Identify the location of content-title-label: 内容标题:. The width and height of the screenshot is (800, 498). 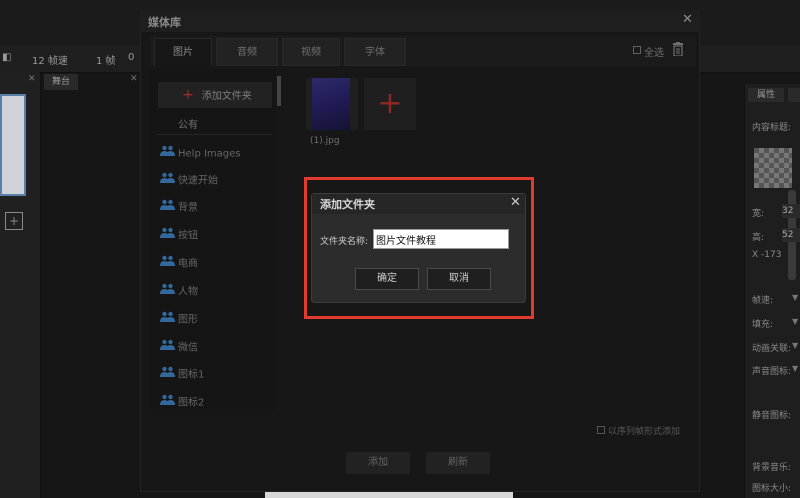
(772, 128).